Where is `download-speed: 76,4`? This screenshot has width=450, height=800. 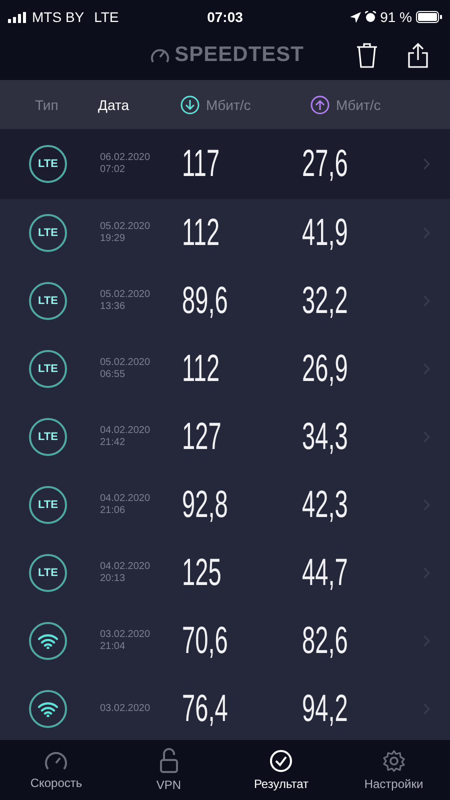 download-speed: 76,4 is located at coordinates (205, 709).